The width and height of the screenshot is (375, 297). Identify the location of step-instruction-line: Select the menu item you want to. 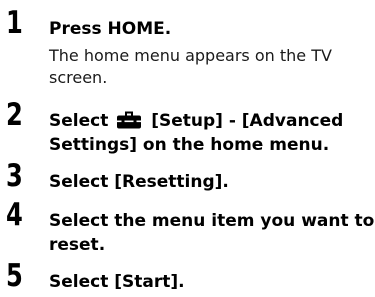
(212, 221).